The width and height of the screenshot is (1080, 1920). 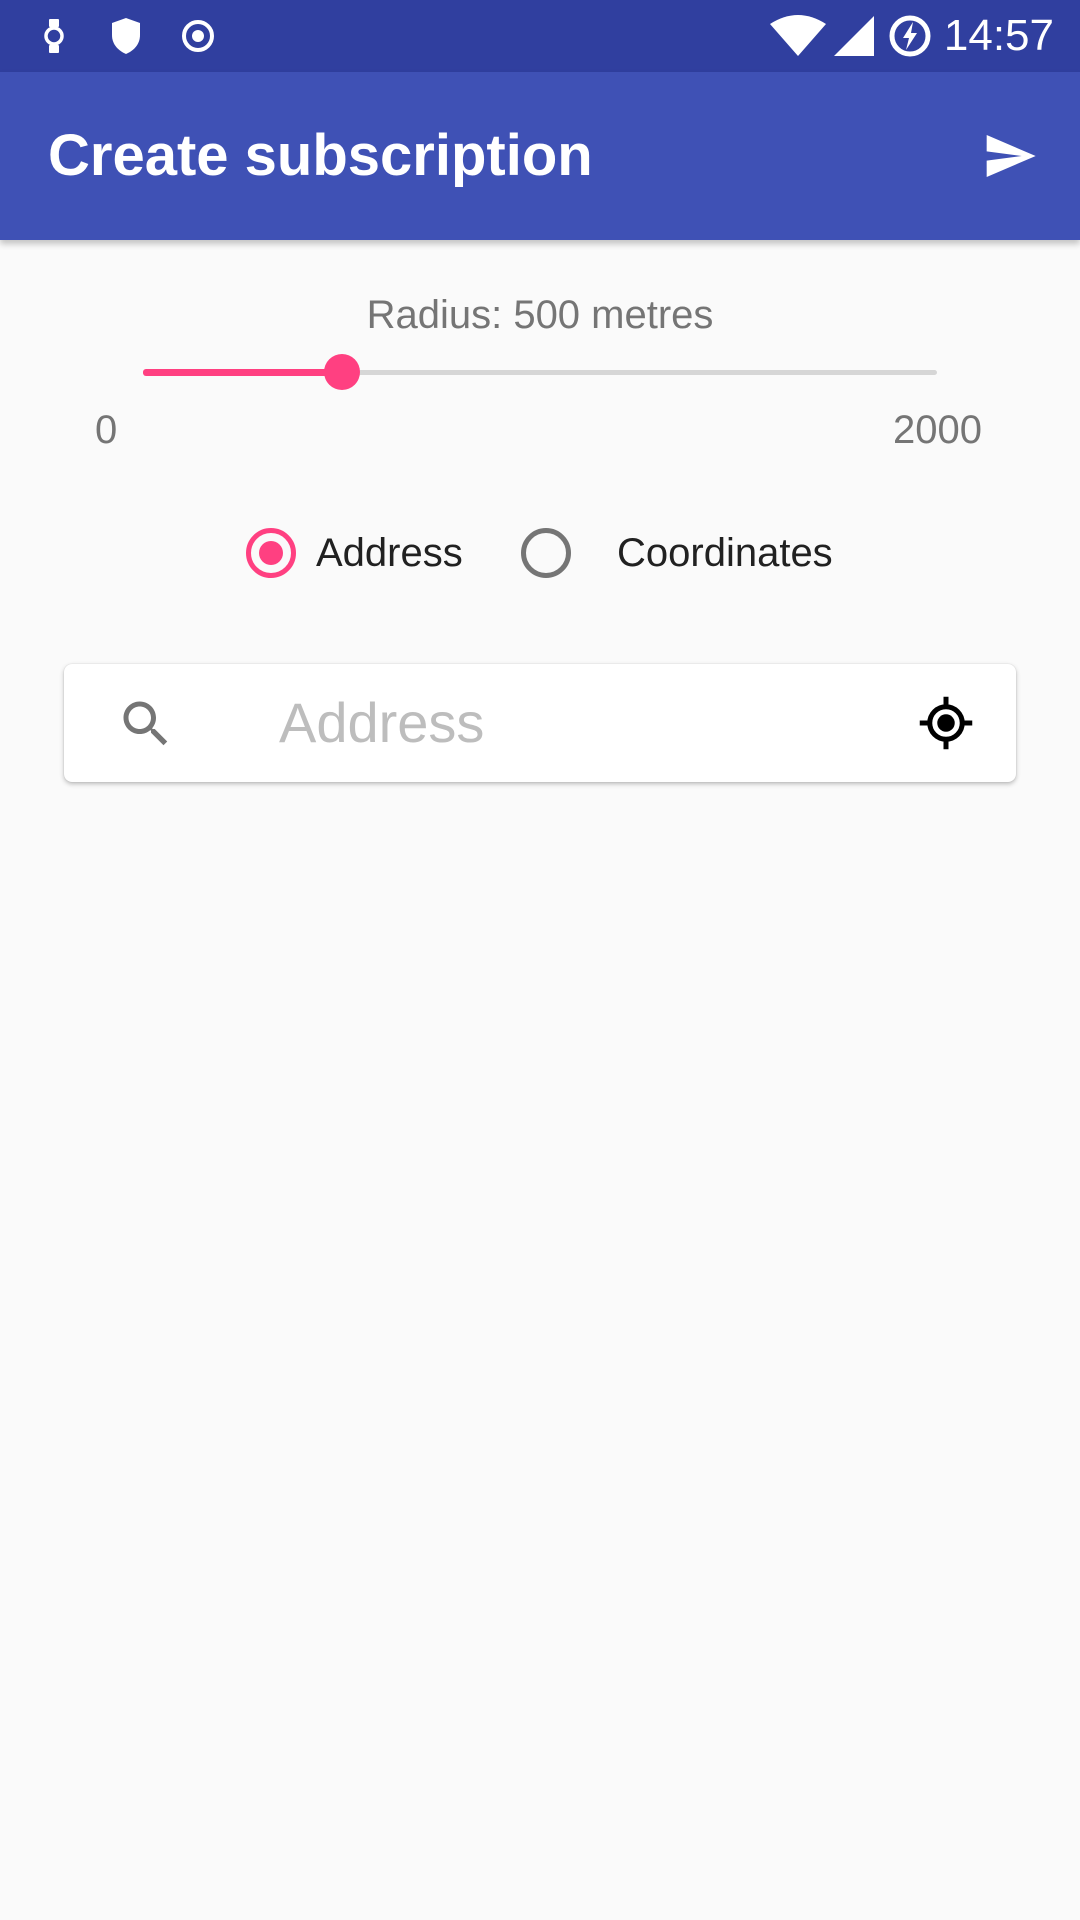 I want to click on page-title: Create subscription, so click(x=320, y=155).